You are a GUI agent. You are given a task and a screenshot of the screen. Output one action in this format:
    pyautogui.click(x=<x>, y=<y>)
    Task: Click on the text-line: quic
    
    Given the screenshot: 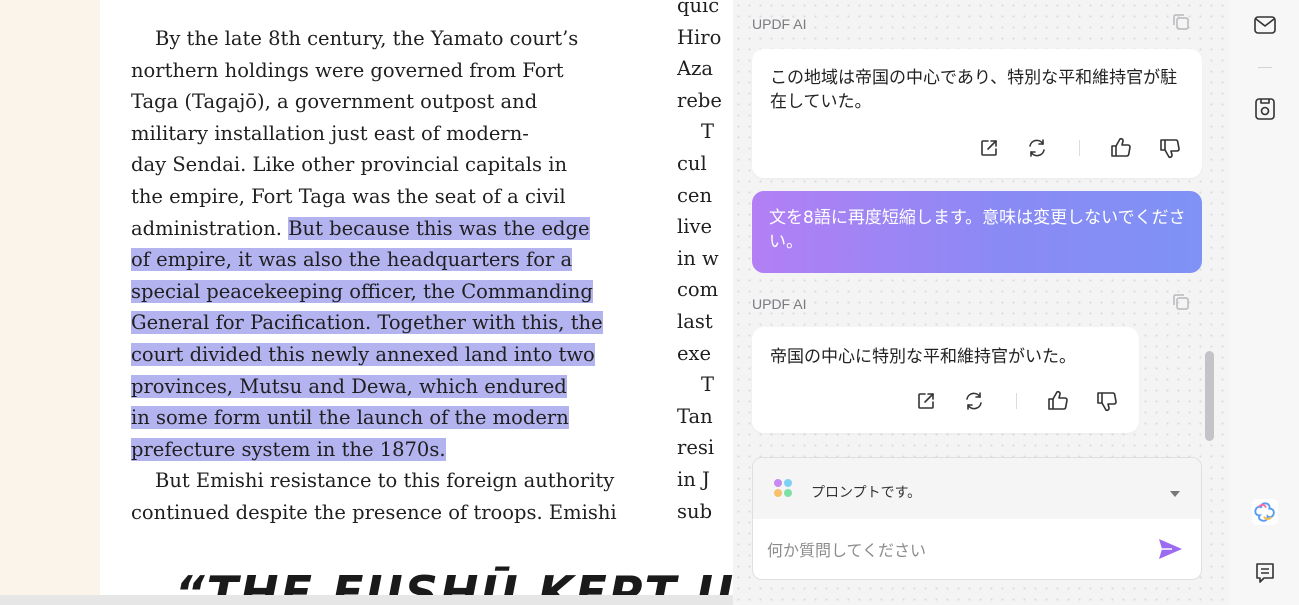 What is the action you would take?
    pyautogui.click(x=698, y=8)
    